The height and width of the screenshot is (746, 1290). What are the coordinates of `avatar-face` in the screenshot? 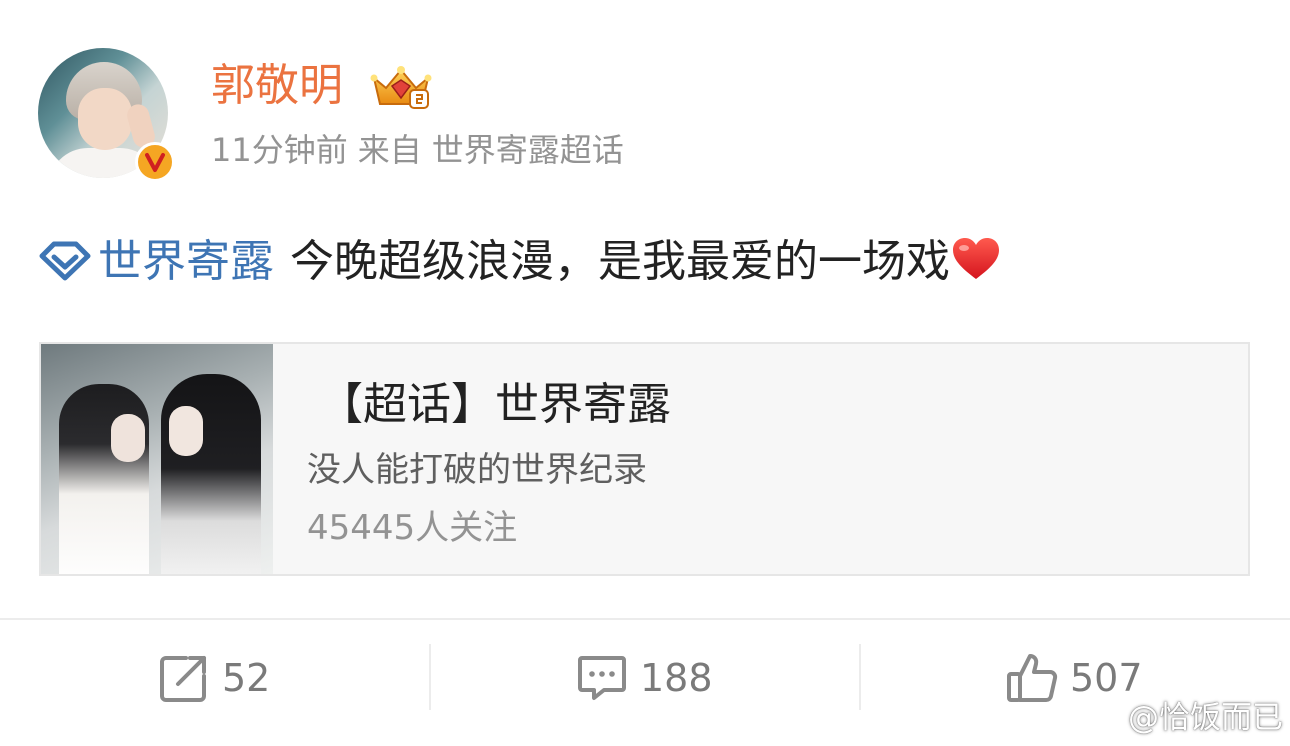 It's located at (105, 119).